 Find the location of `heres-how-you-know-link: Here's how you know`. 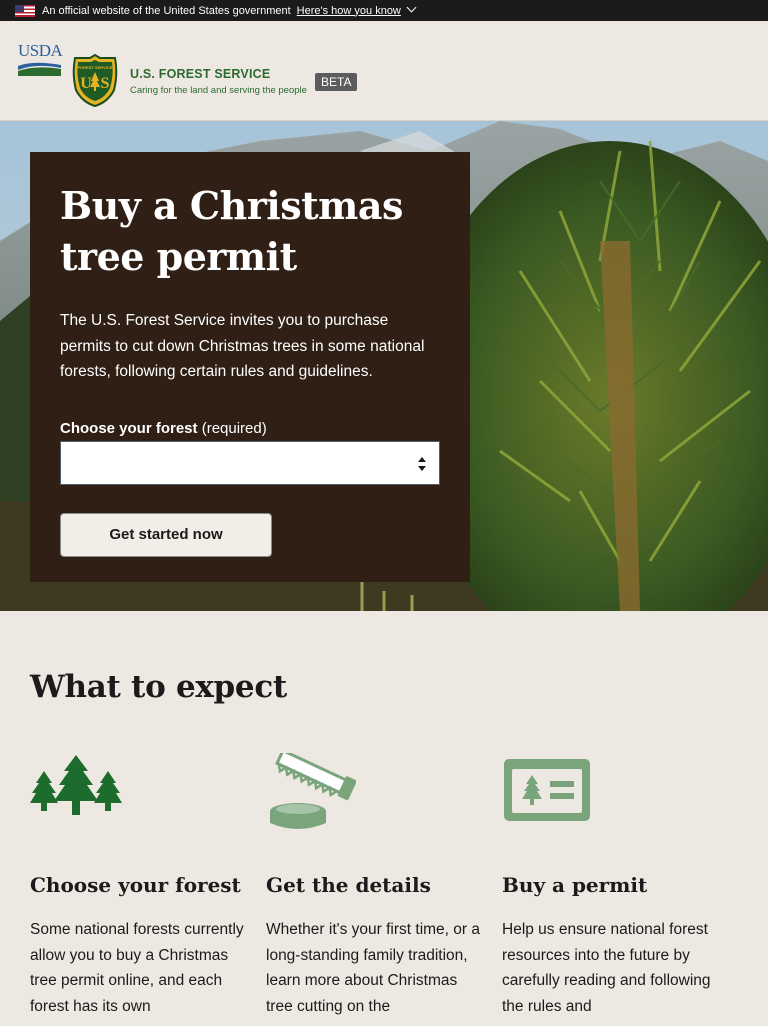

heres-how-you-know-link: Here's how you know is located at coordinates (349, 11).